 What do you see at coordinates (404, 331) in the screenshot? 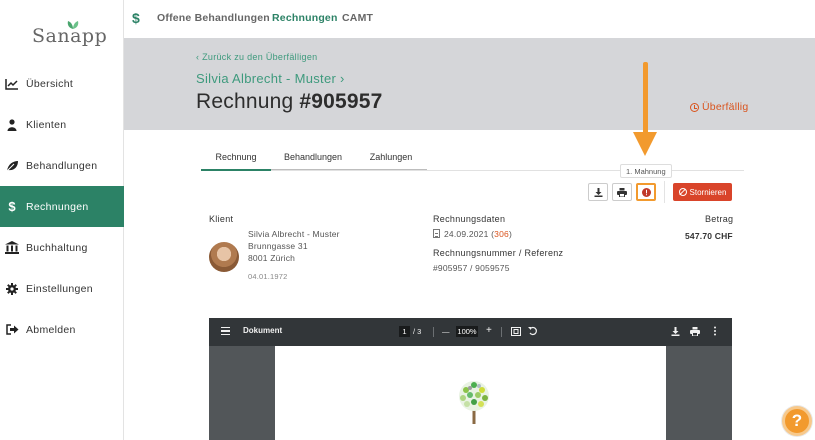
I see `page-input: 1` at bounding box center [404, 331].